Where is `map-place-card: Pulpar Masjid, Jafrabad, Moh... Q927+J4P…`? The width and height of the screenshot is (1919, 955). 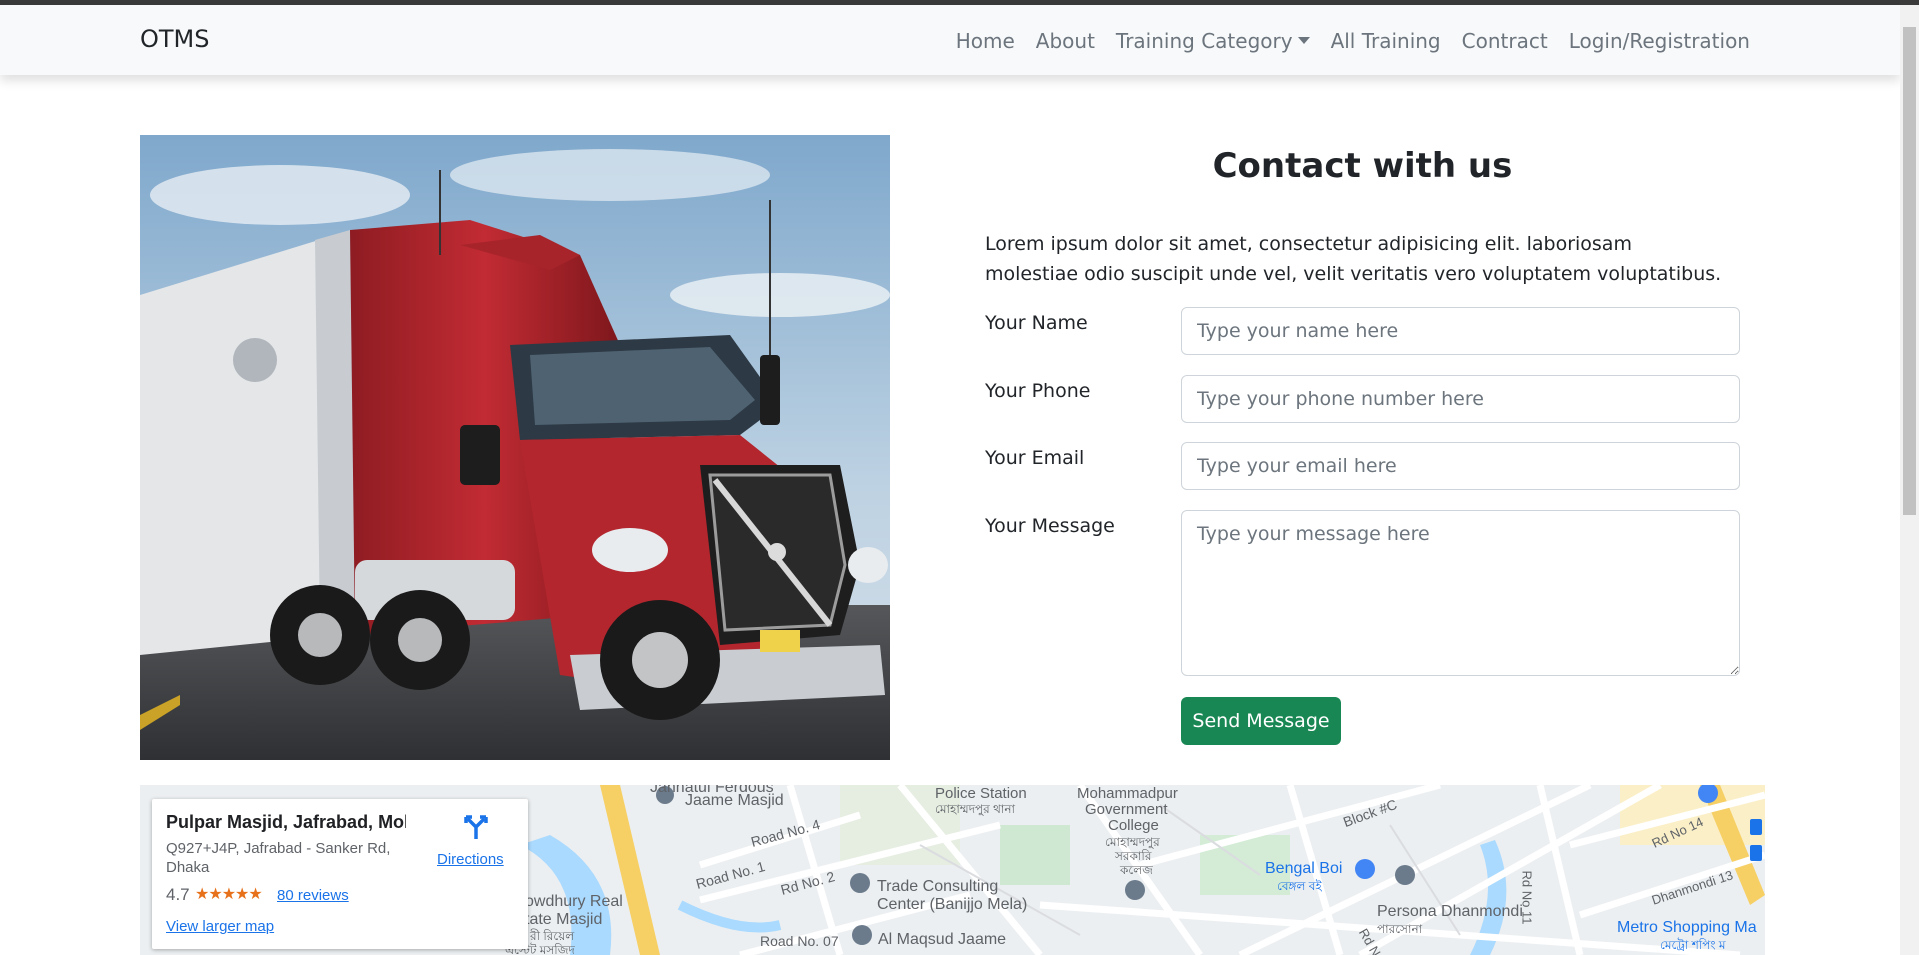
map-place-card: Pulpar Masjid, Jafrabad, Moh... Q927+J4P… is located at coordinates (340, 874).